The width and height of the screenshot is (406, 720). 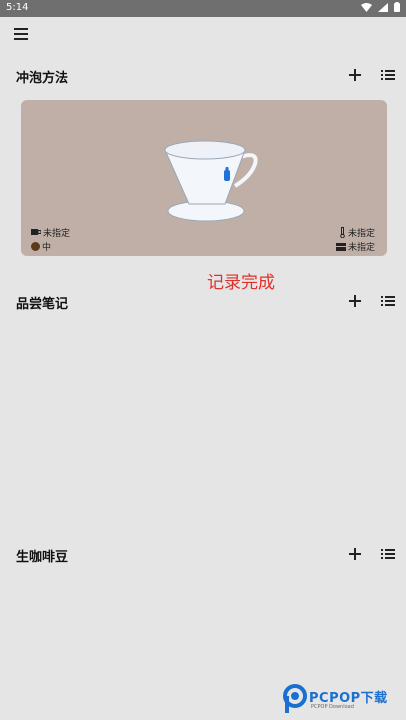 What do you see at coordinates (388, 75) in the screenshot?
I see `brew-method-list-icon` at bounding box center [388, 75].